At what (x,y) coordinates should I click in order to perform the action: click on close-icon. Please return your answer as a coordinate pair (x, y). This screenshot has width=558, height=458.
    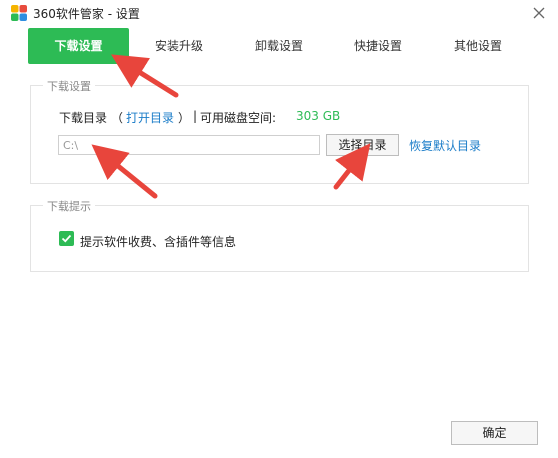
    Looking at the image, I should click on (539, 13).